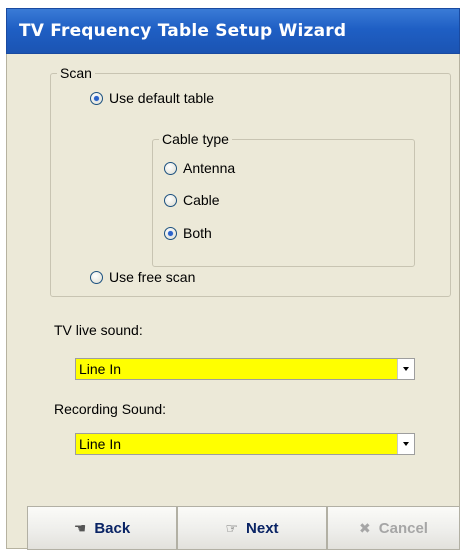 This screenshot has width=476, height=556. Describe the element at coordinates (262, 528) in the screenshot. I see `next-button-label: Next` at that location.